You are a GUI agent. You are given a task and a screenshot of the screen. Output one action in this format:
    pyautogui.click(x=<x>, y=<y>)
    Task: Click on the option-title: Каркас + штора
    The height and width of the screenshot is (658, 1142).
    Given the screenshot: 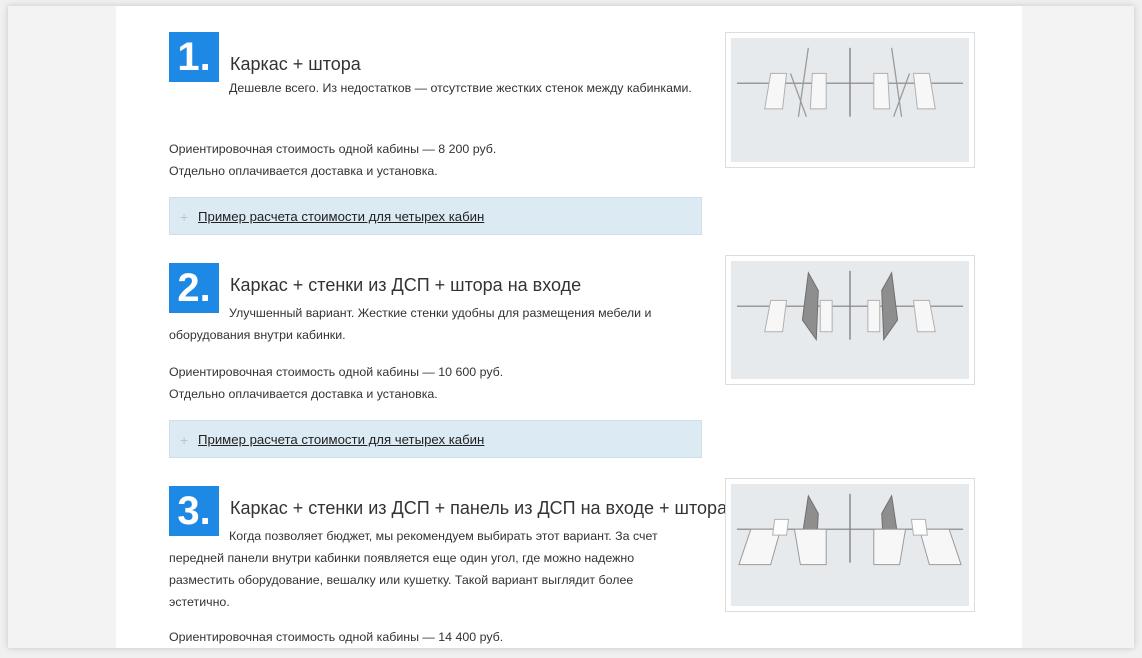 What is the action you would take?
    pyautogui.click(x=295, y=64)
    